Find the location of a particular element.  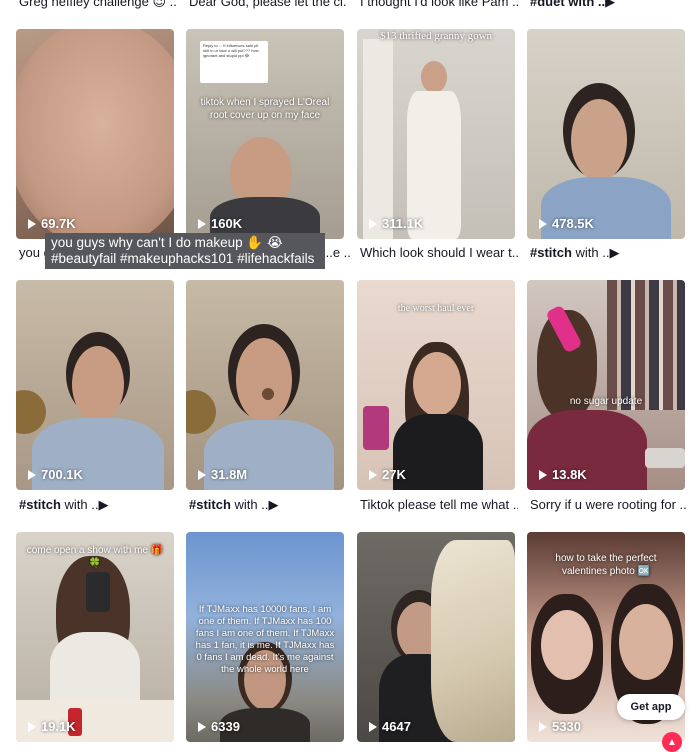

scroll-to-top-button: ▲ is located at coordinates (672, 742).